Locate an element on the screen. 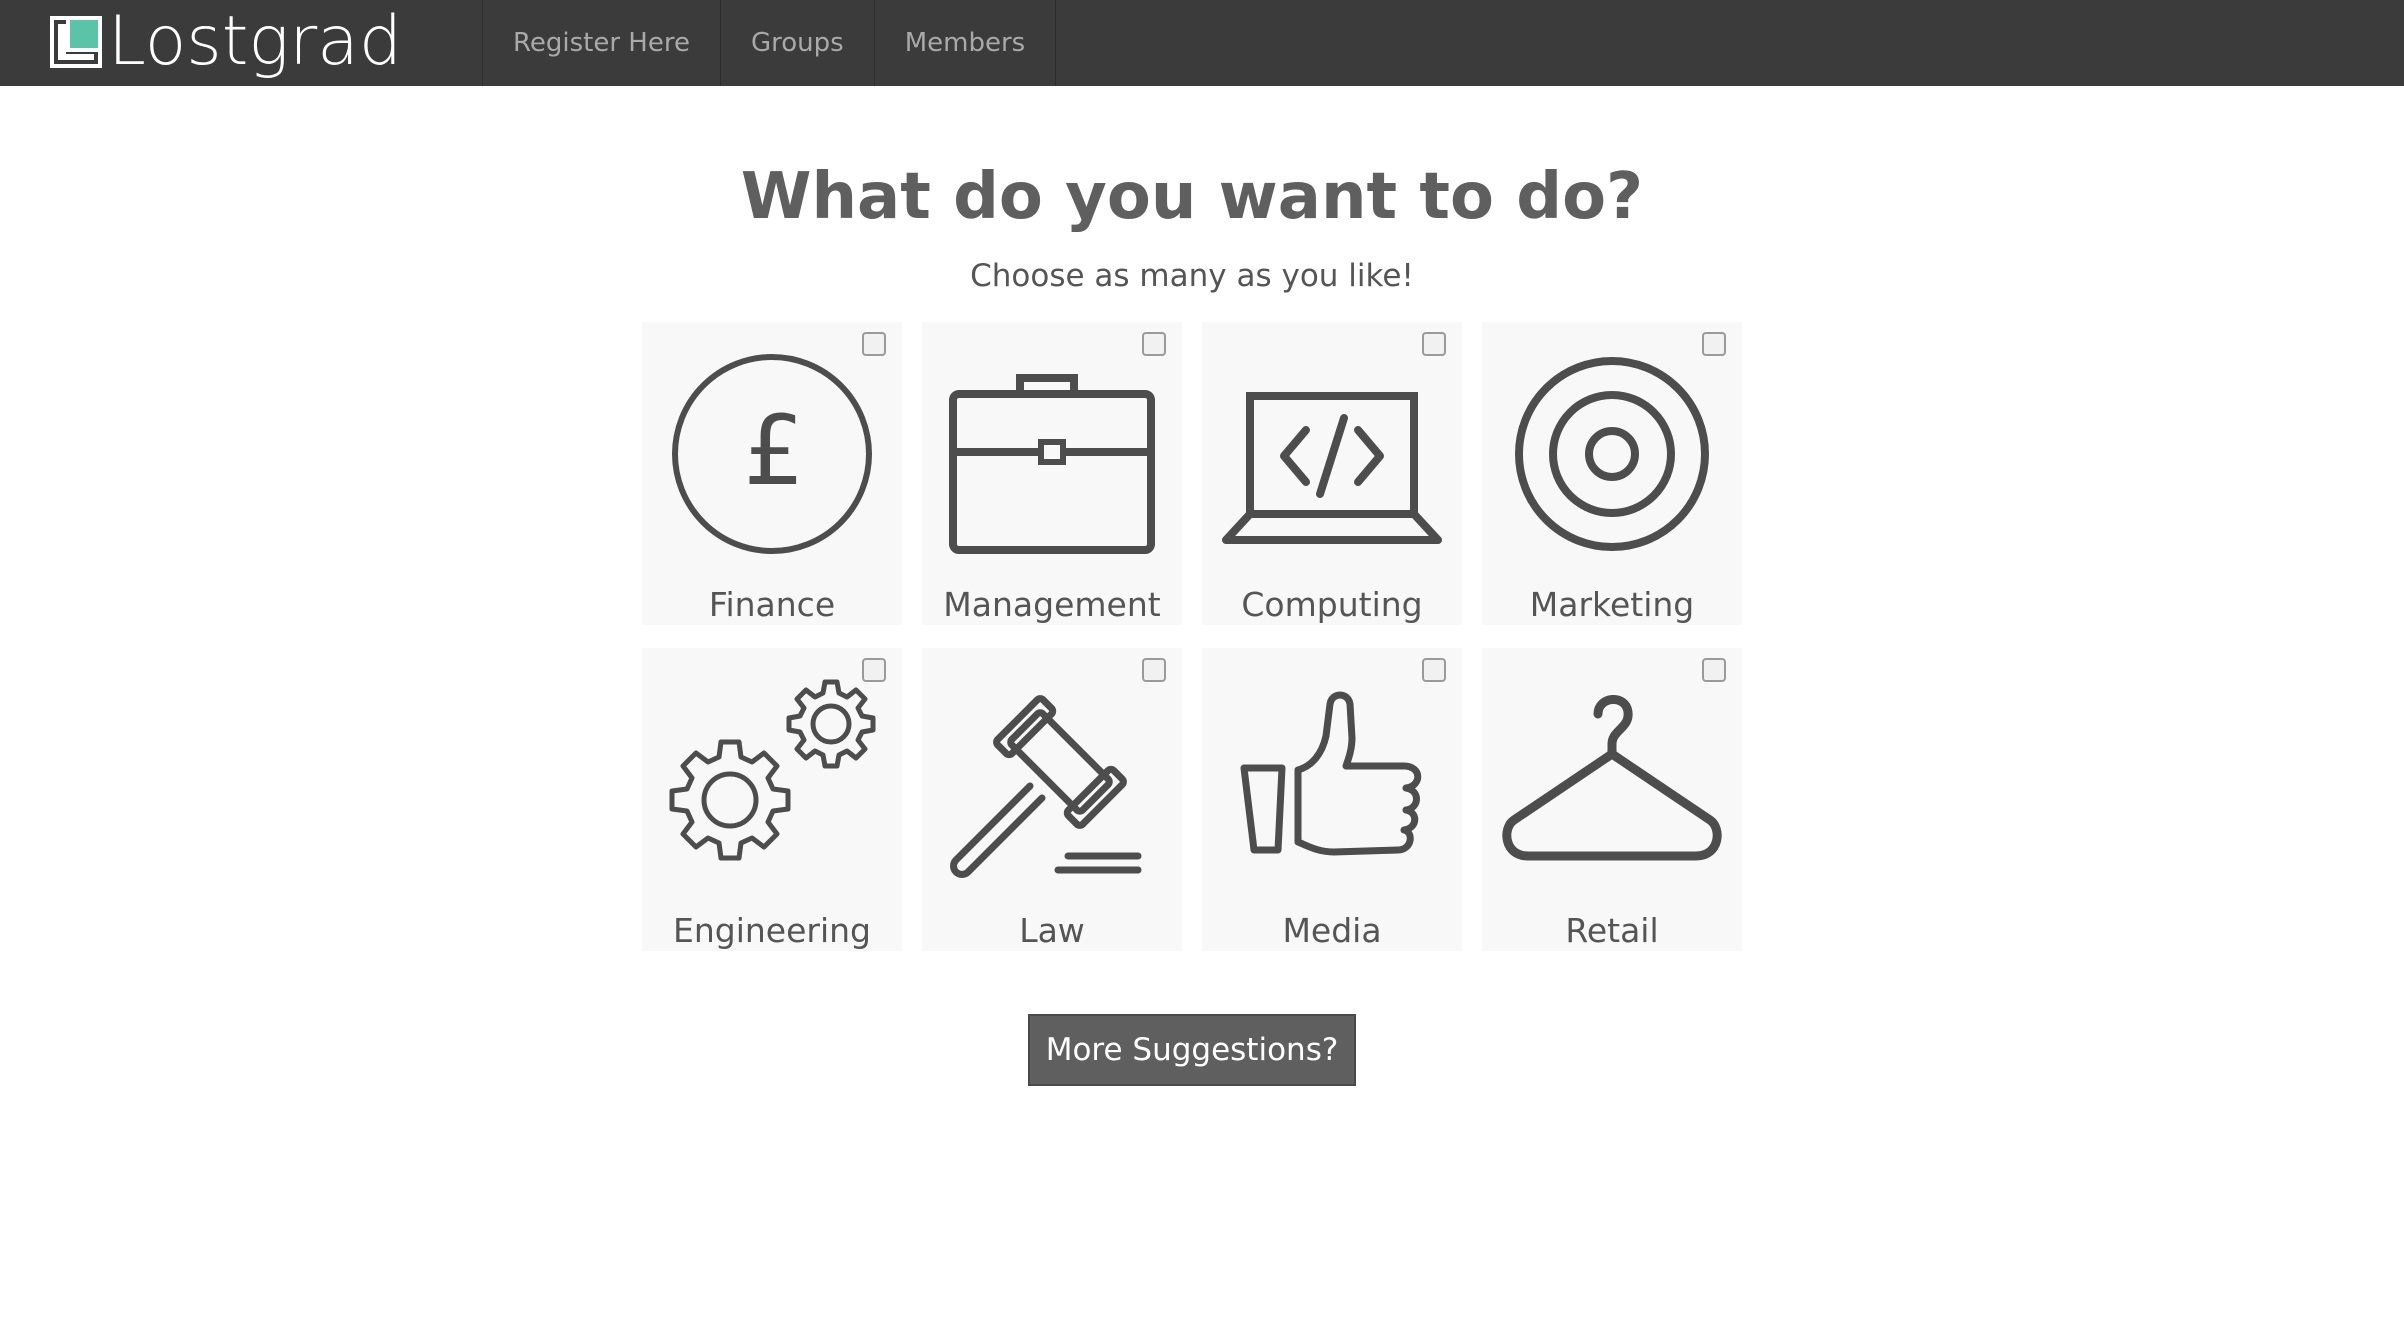 Image resolution: width=2404 pixels, height=1328 pixels. briefcase-icon is located at coordinates (1052, 454).